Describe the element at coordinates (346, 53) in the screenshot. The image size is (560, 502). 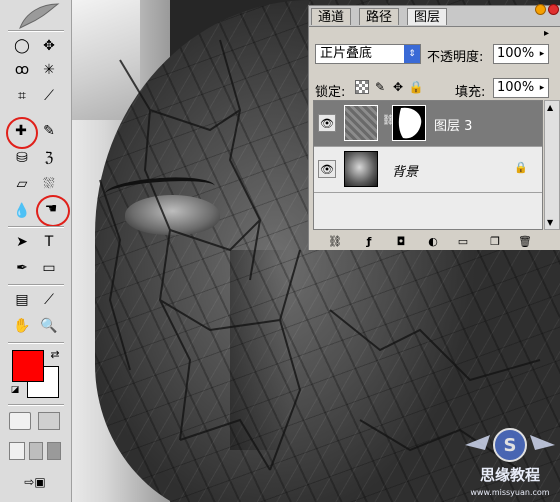
I see `blend-mode-value: 正片叠底` at that location.